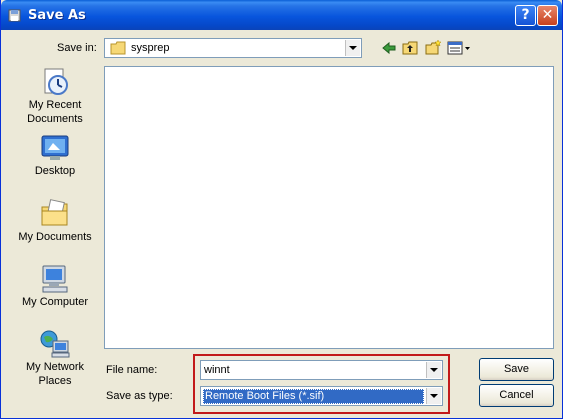  I want to click on place-label: Places, so click(55, 381).